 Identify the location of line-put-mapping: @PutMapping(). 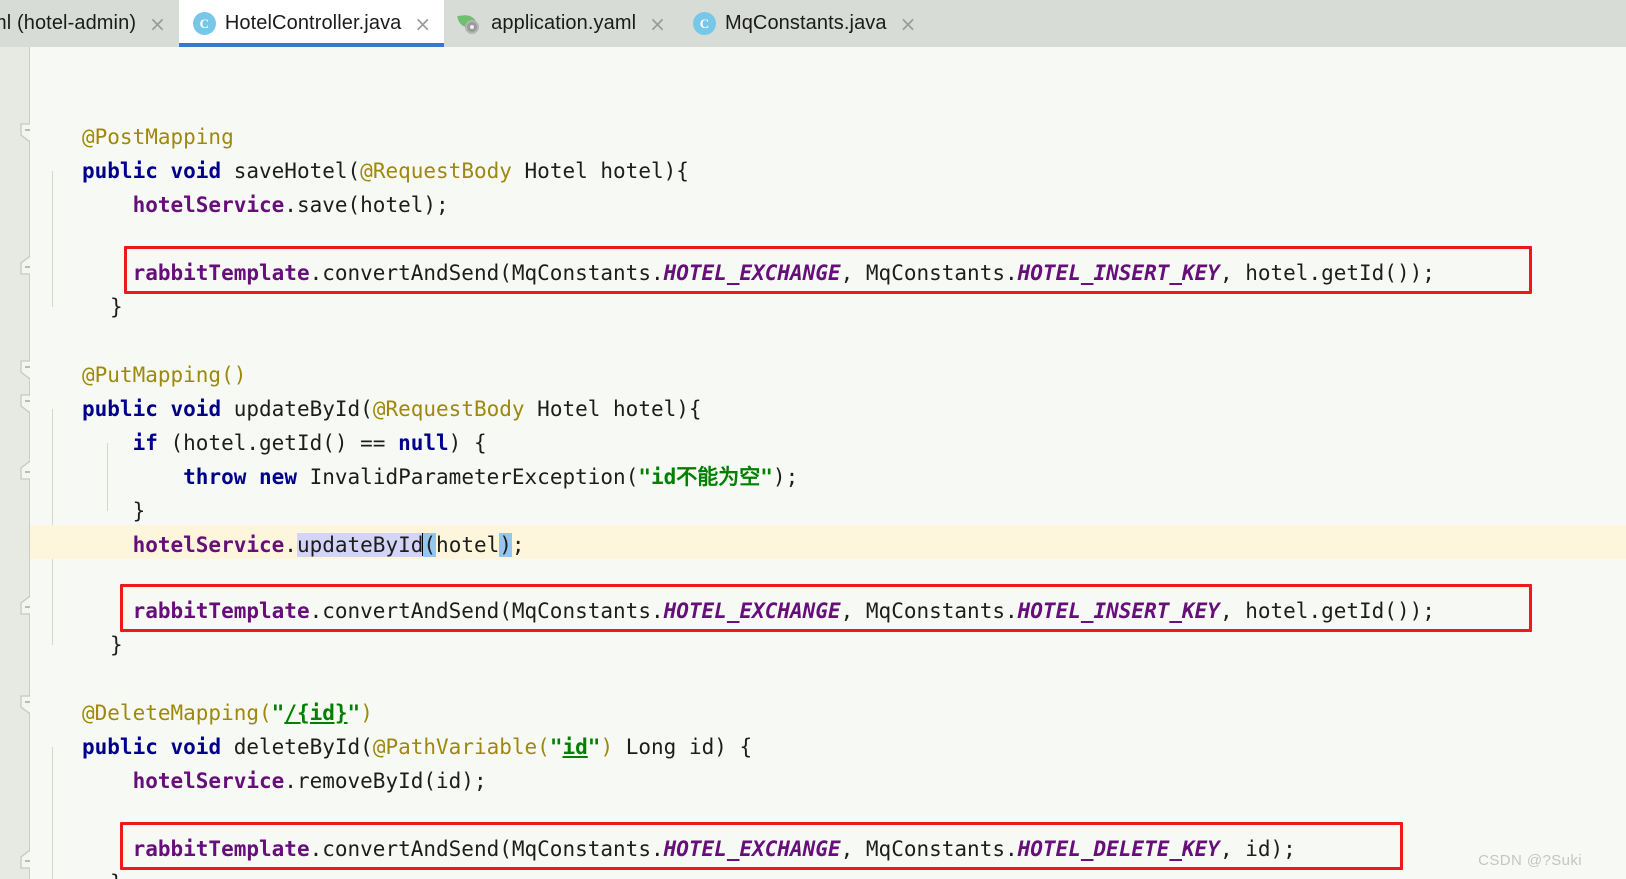
(164, 375).